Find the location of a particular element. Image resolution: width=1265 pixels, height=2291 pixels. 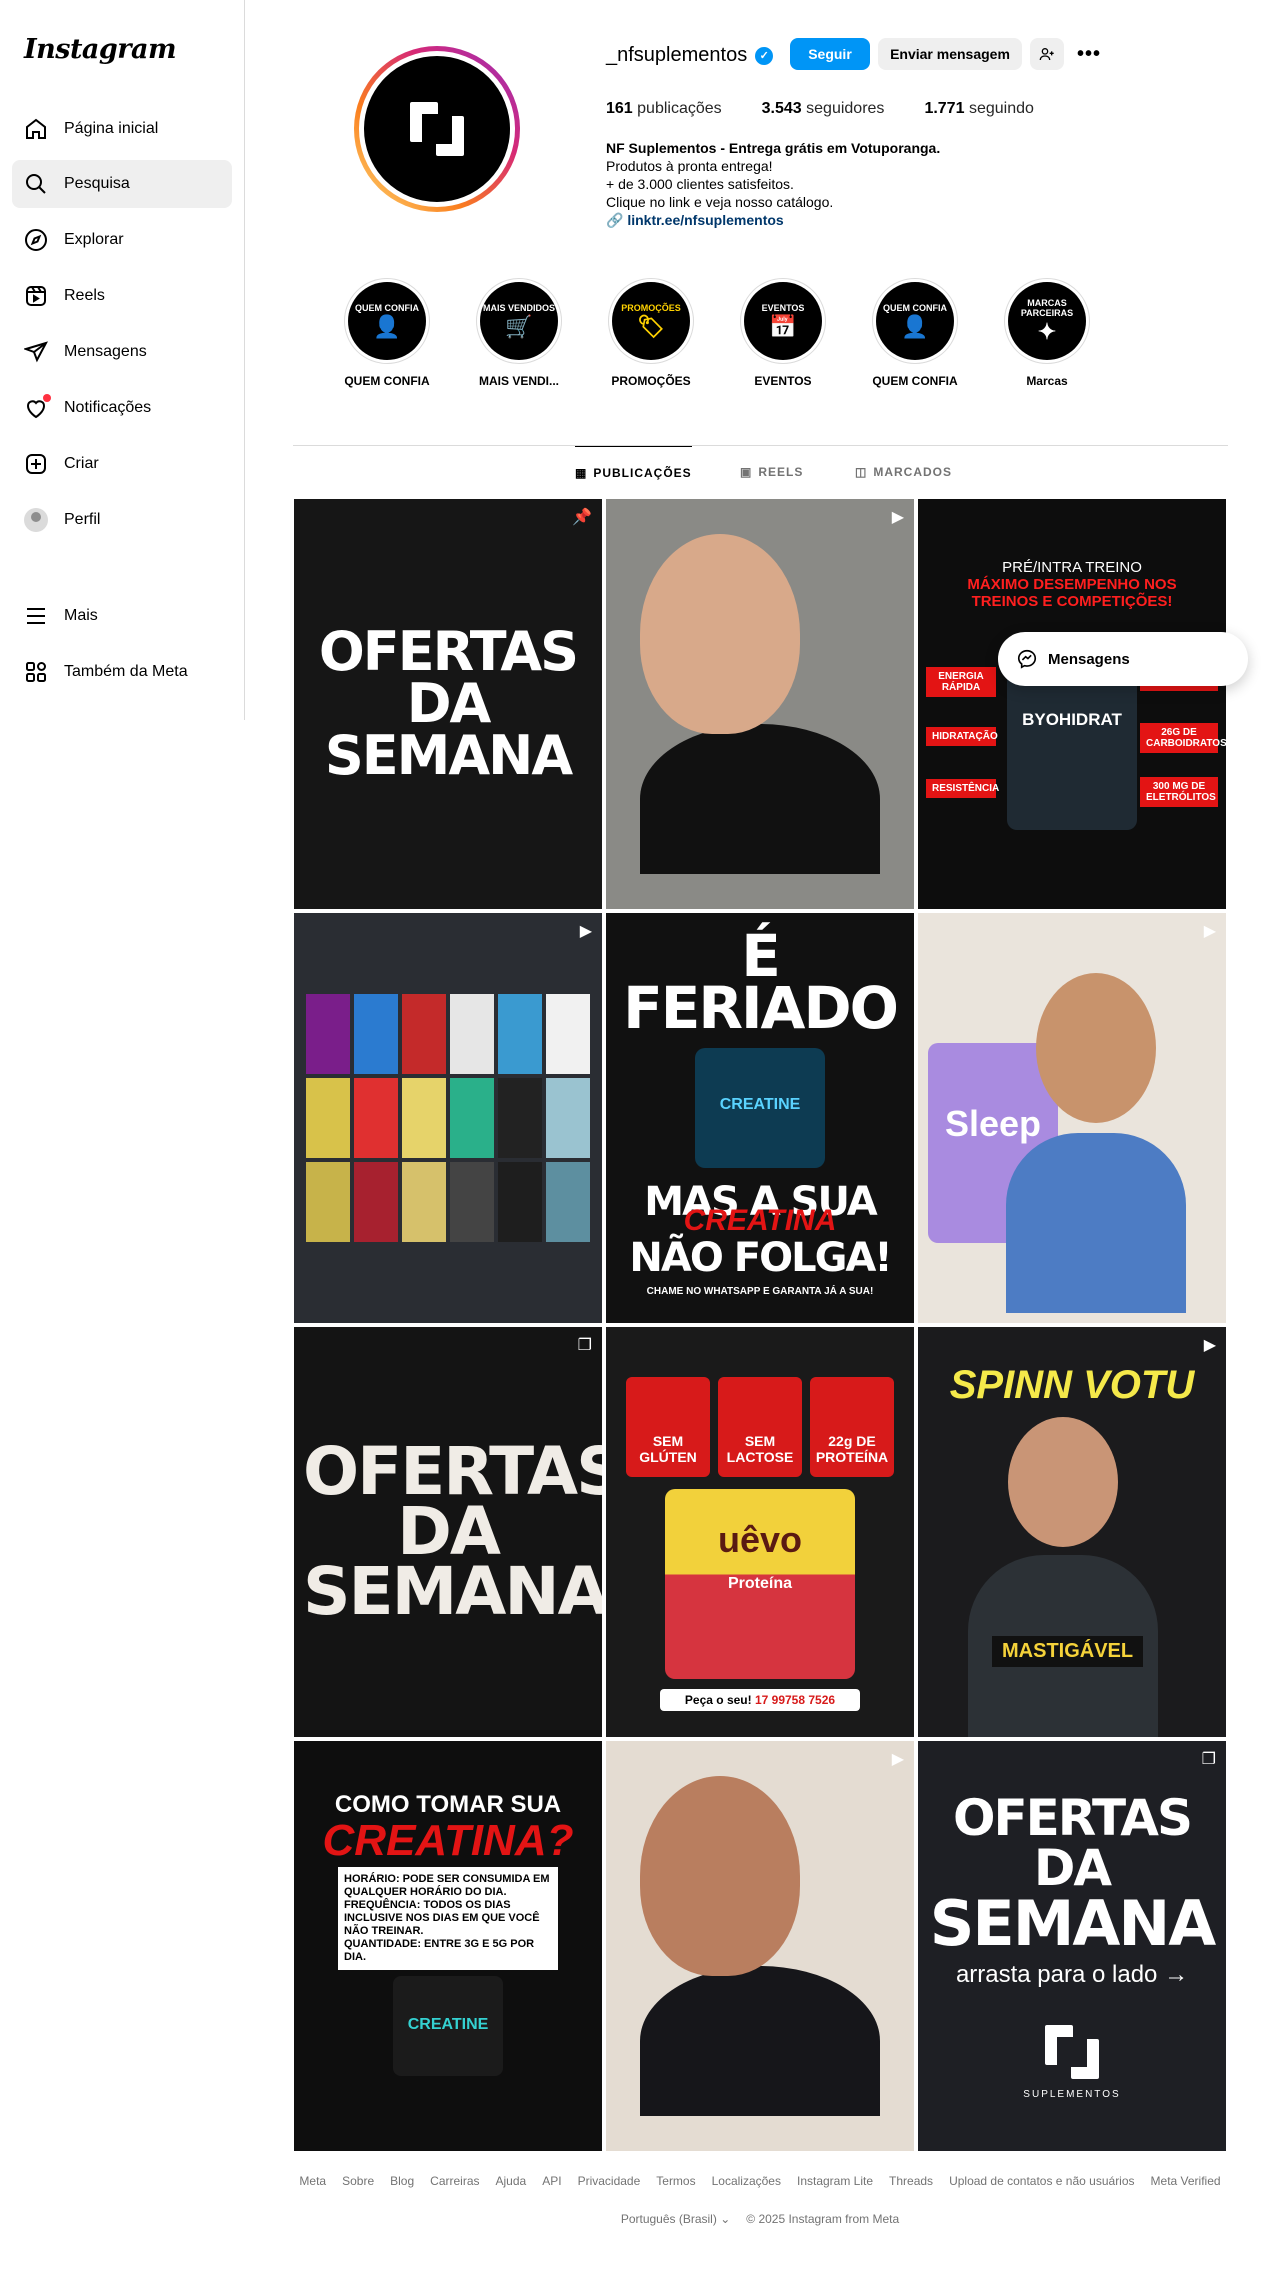

following-count: 1.771 seguindo is located at coordinates (978, 109).